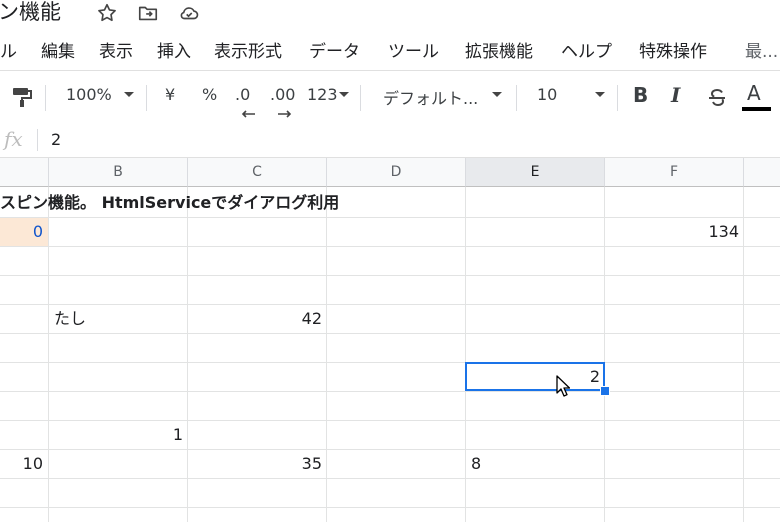 This screenshot has width=780, height=522. What do you see at coordinates (170, 94) in the screenshot?
I see `currency-format-button: ¥` at bounding box center [170, 94].